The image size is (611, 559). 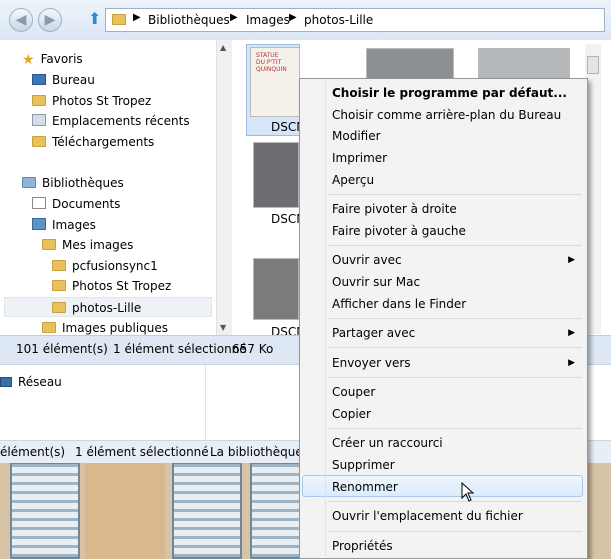 What do you see at coordinates (468, 492) in the screenshot?
I see `mouse-cursor-icon` at bounding box center [468, 492].